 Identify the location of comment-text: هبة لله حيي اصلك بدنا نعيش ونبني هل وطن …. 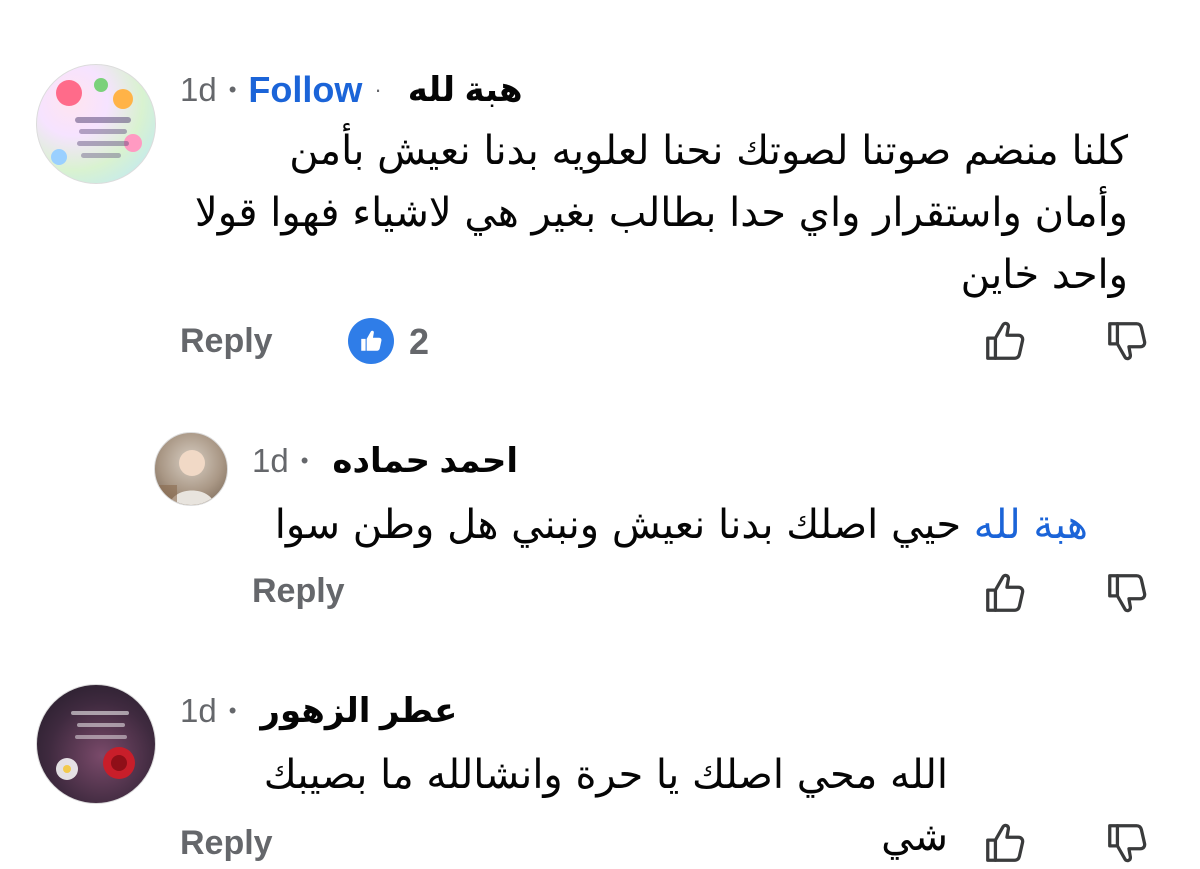
(668, 525).